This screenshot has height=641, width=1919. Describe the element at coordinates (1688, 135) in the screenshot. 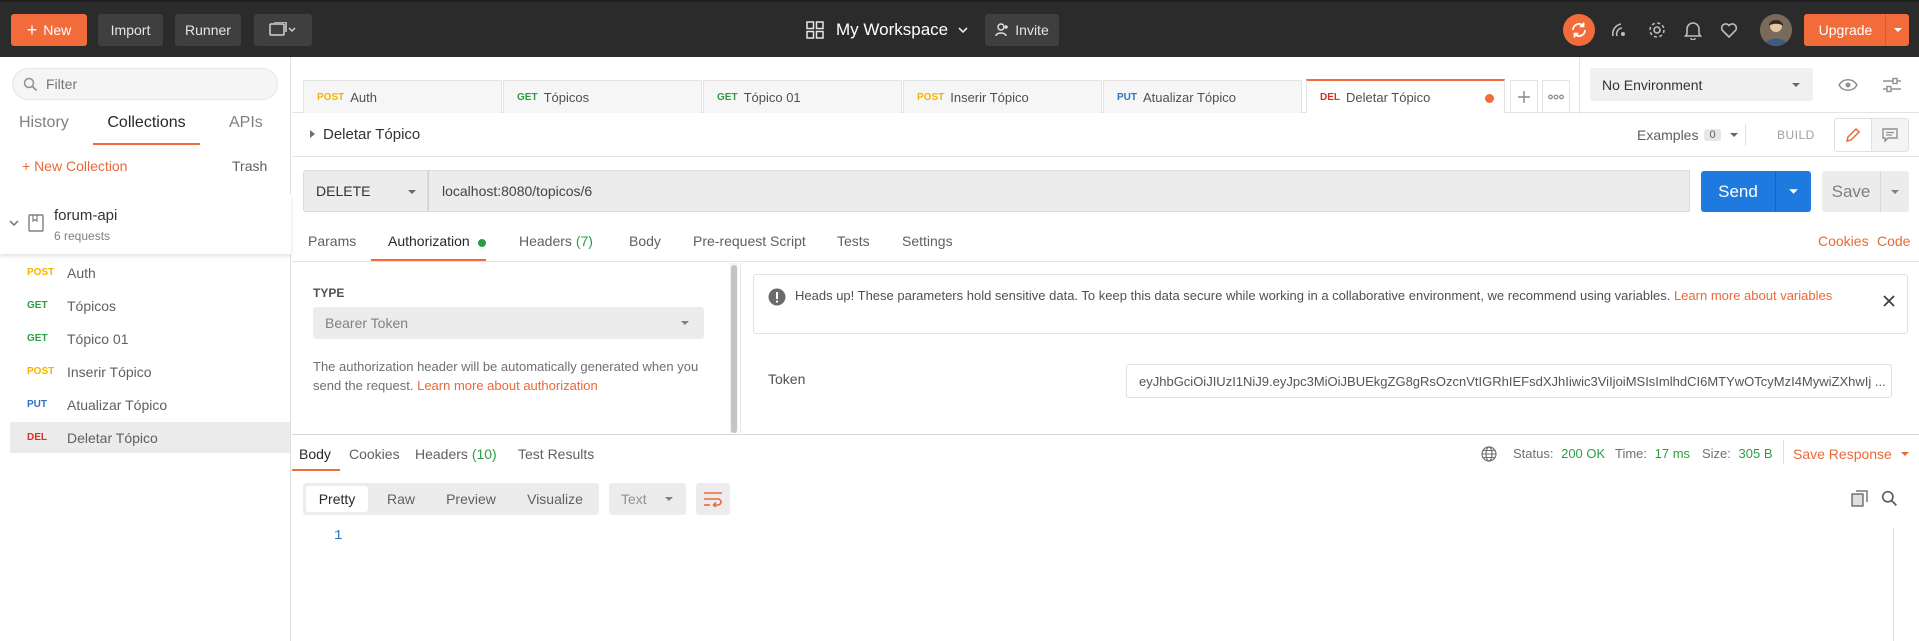

I see `examples-dropdown: Examples 0` at that location.